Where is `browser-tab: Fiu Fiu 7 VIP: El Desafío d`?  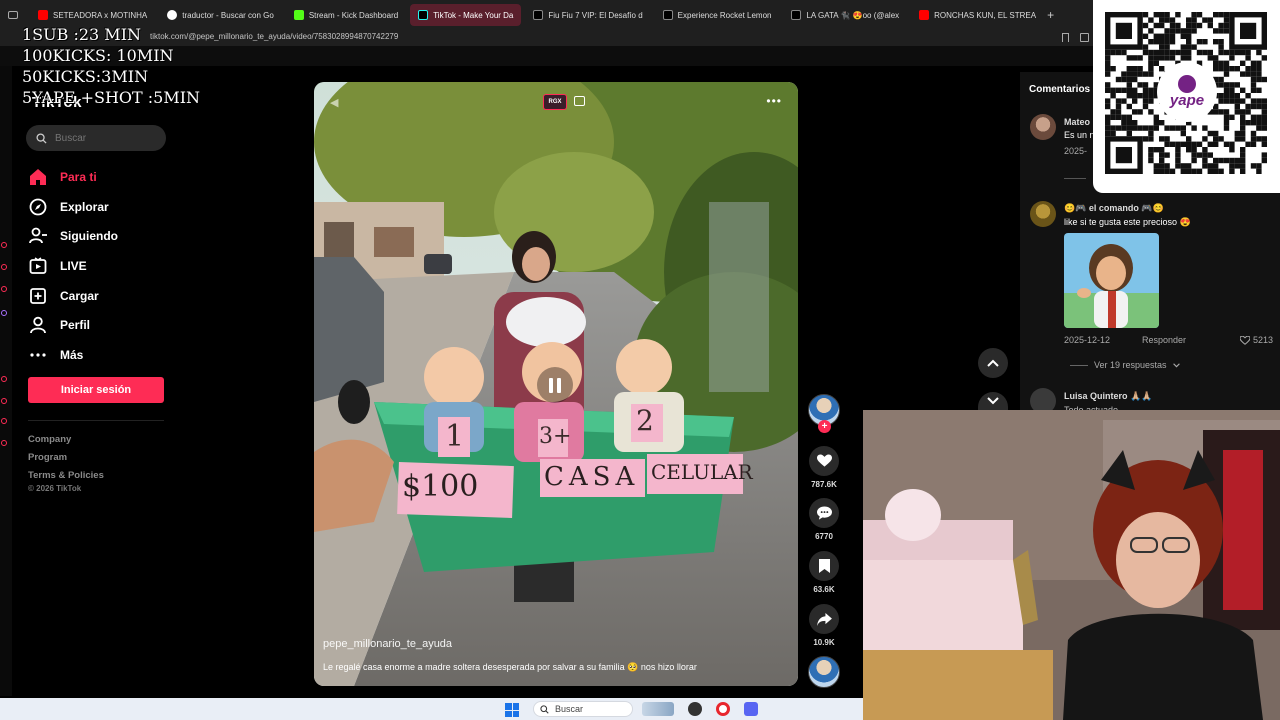 browser-tab: Fiu Fiu 7 VIP: El Desafío d is located at coordinates (587, 15).